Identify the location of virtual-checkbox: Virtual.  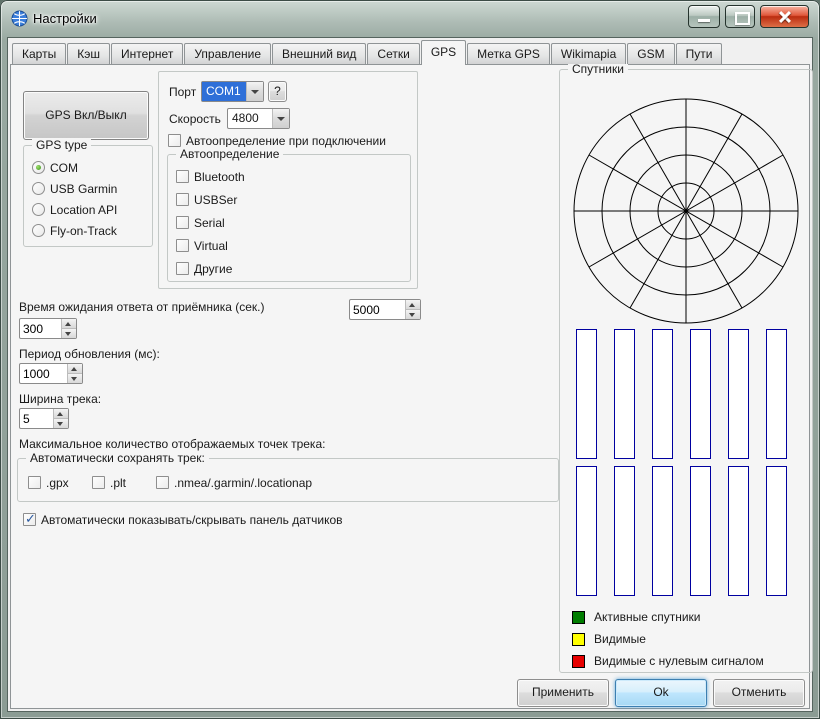
(202, 245).